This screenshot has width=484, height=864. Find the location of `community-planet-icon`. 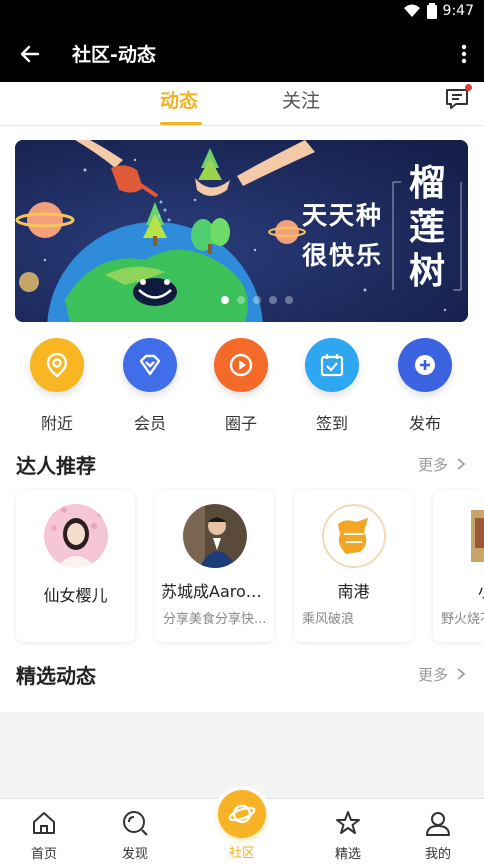

community-planet-icon is located at coordinates (242, 814).